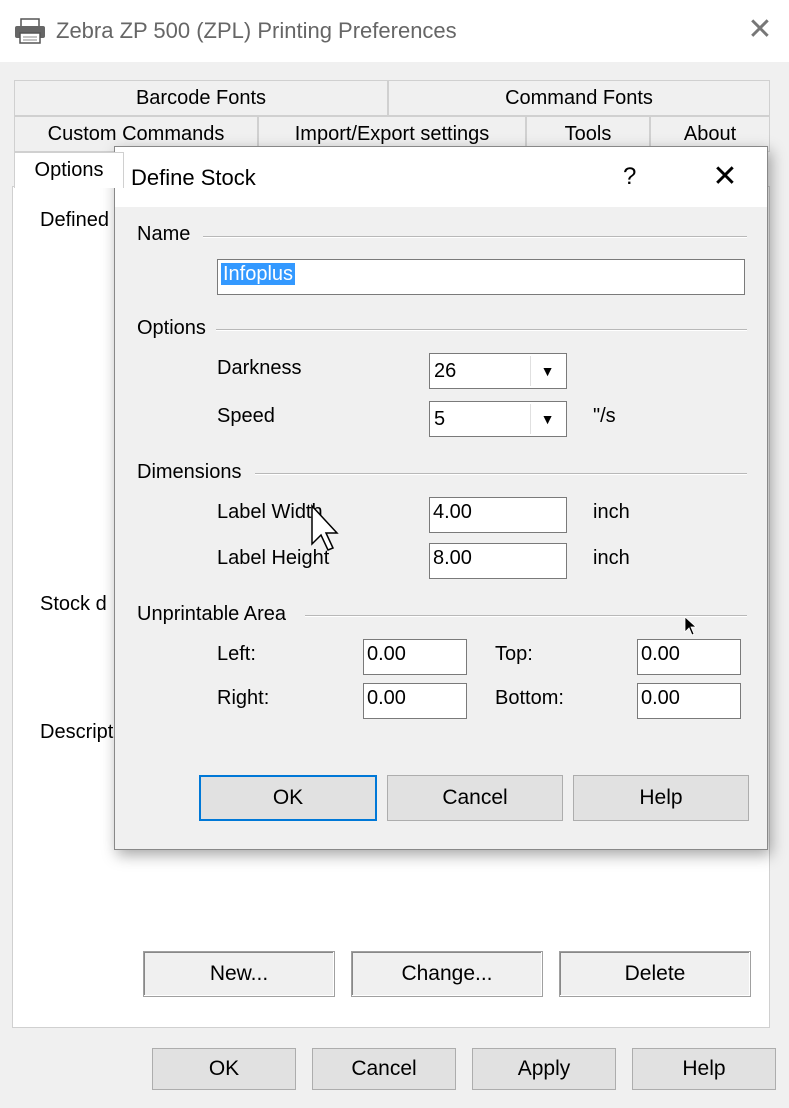 Image resolution: width=789 pixels, height=1108 pixels. I want to click on defined-label: Defined, so click(74, 220).